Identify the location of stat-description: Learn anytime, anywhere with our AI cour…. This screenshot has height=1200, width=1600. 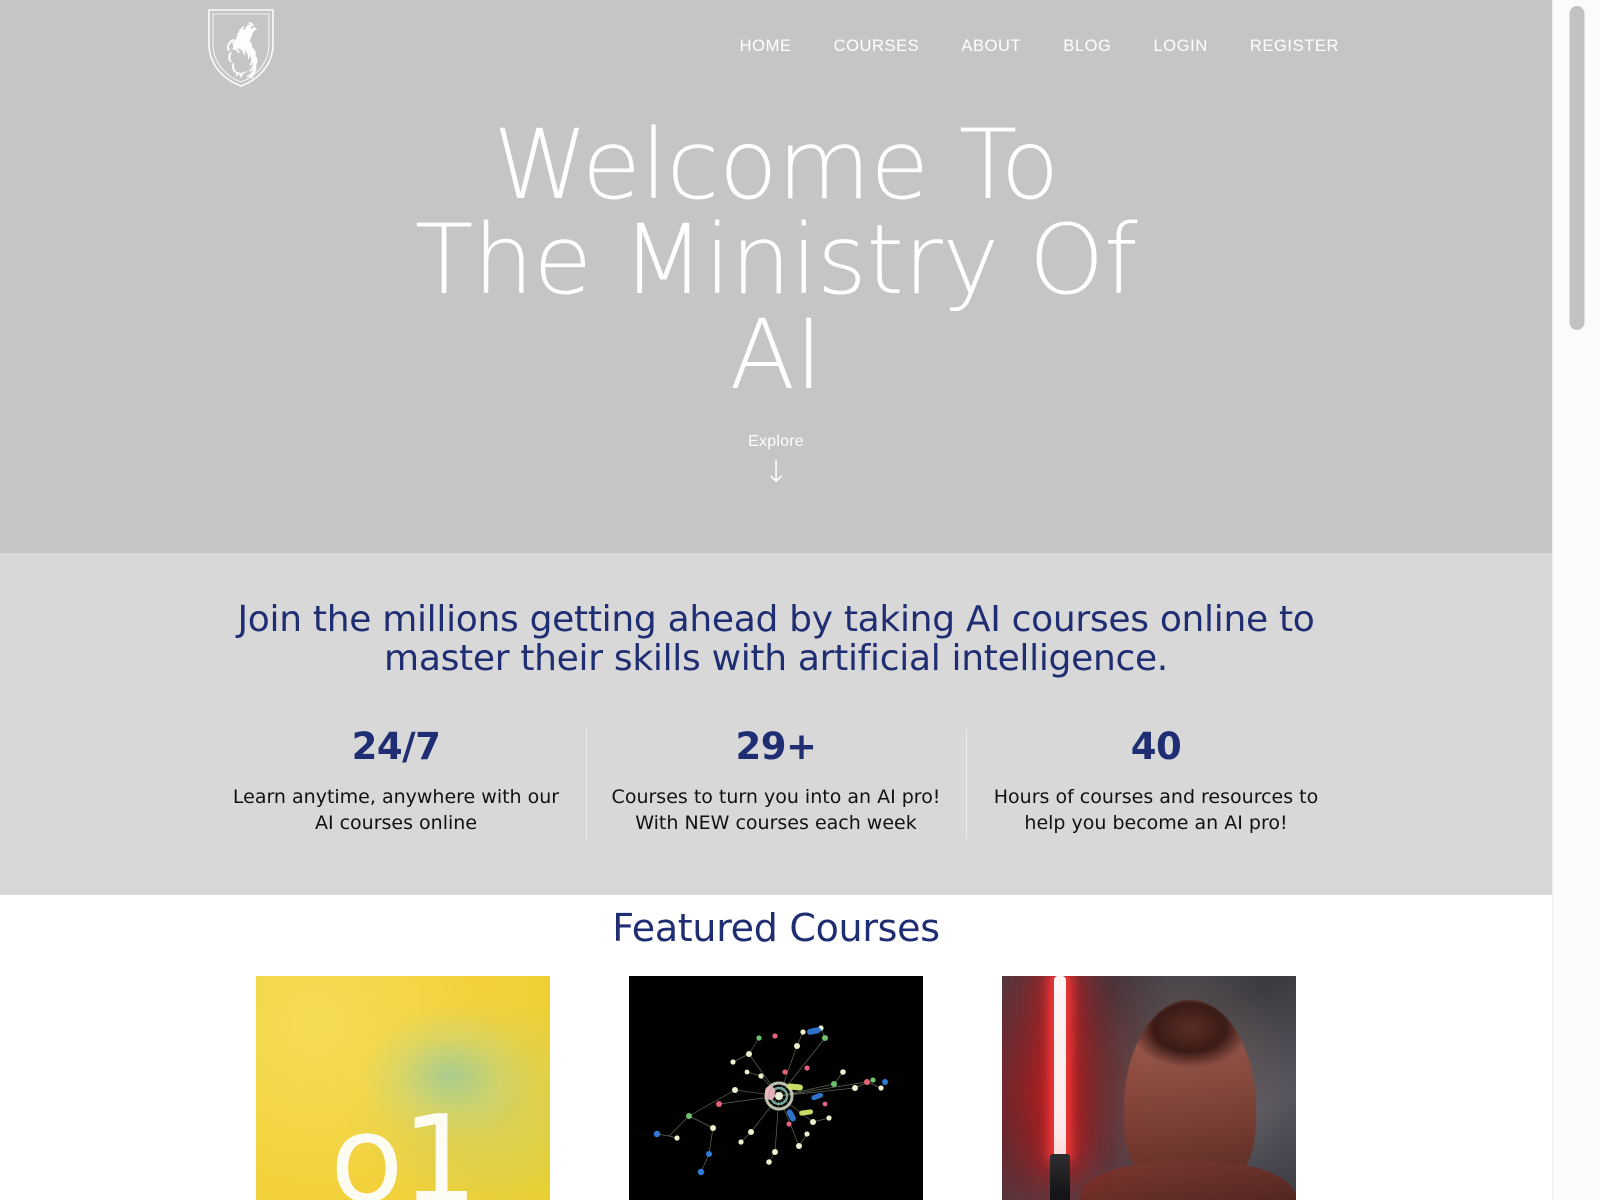
(396, 810).